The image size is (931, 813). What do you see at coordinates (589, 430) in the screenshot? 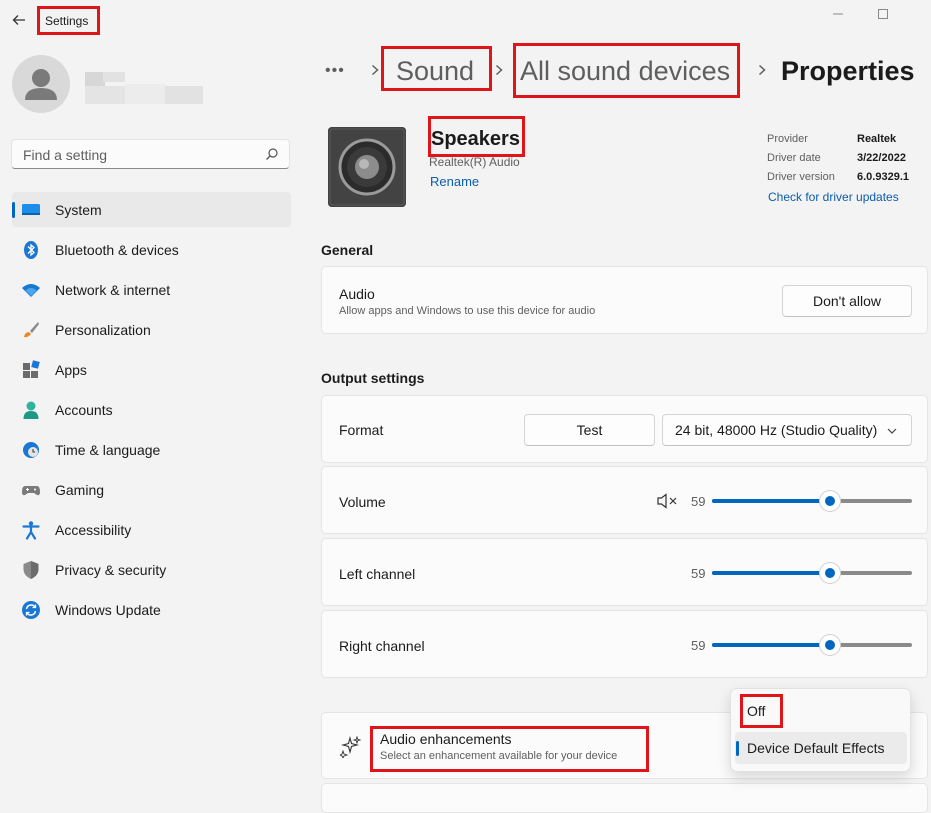
I see `test-button: Test` at bounding box center [589, 430].